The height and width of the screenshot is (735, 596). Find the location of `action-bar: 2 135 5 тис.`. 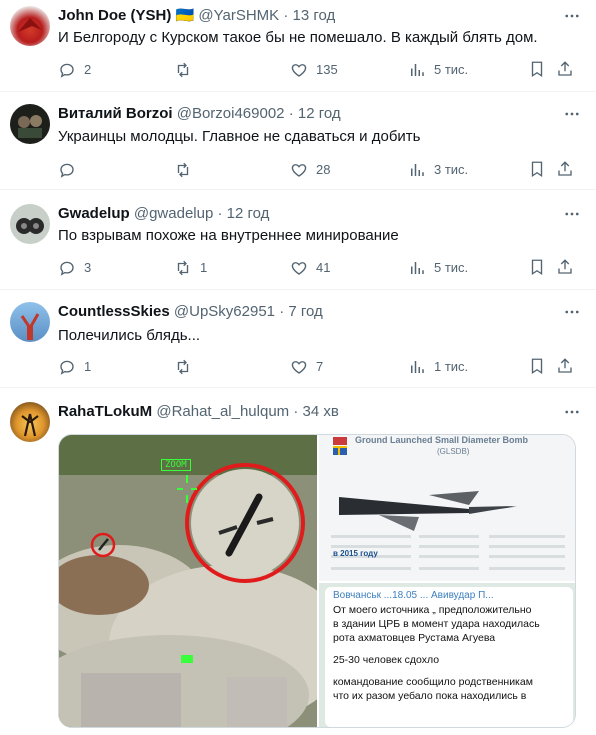

action-bar: 2 135 5 тис. is located at coordinates (318, 70).